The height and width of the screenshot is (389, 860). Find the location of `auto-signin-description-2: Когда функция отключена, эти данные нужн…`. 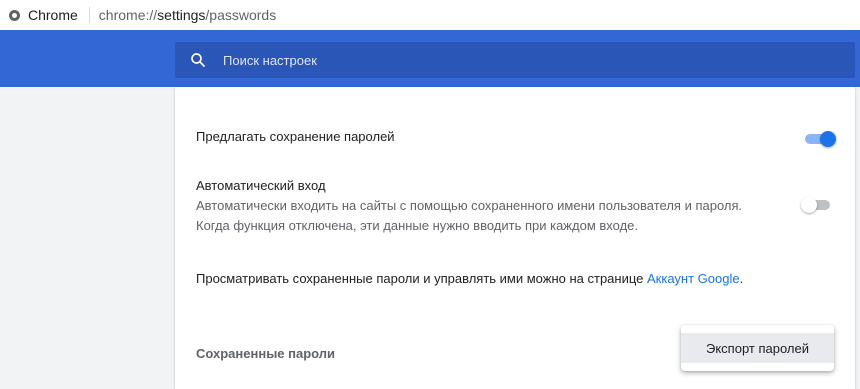

auto-signin-description-2: Когда функция отключена, эти данные нужн… is located at coordinates (417, 225).